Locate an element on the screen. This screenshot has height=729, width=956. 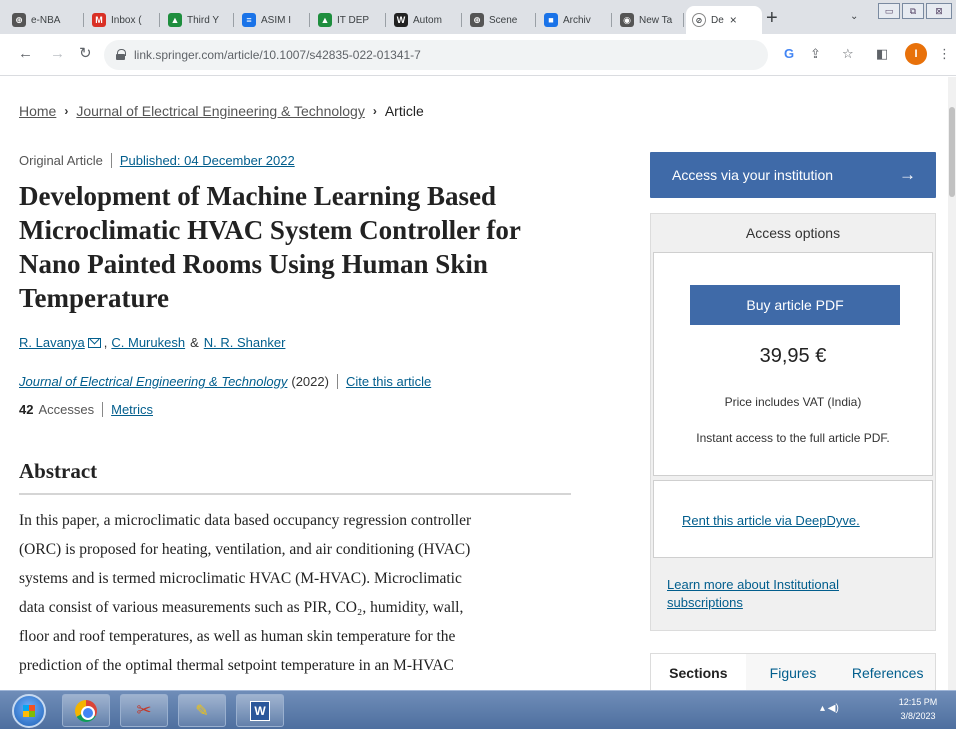
forward-arrow-icon: → is located at coordinates (57, 54).